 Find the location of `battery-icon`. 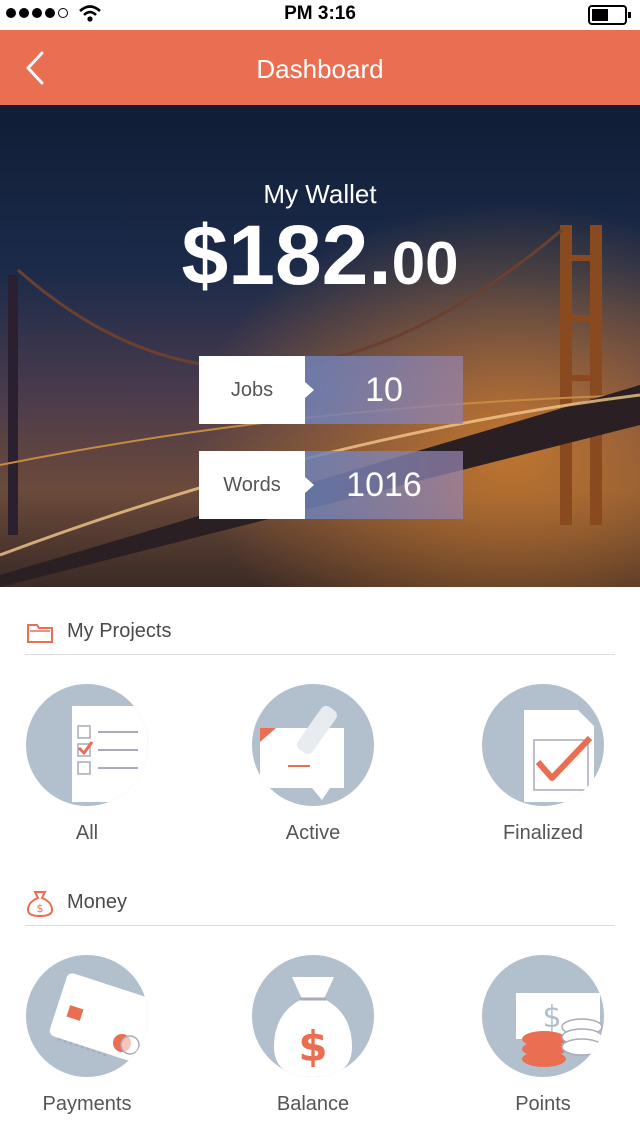

battery-icon is located at coordinates (609, 15).